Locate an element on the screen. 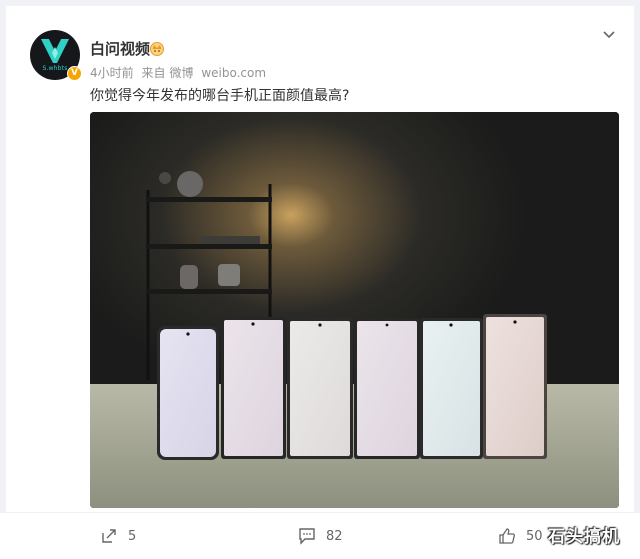 This screenshot has height=559, width=640. chevron-down-icon is located at coordinates (609, 35).